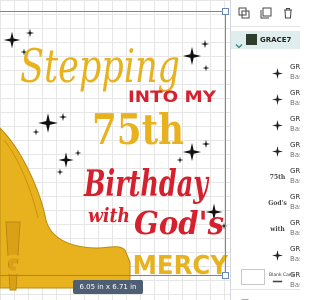 This screenshot has height=300, width=320. I want to click on layers-toolbar, so click(265, 13).